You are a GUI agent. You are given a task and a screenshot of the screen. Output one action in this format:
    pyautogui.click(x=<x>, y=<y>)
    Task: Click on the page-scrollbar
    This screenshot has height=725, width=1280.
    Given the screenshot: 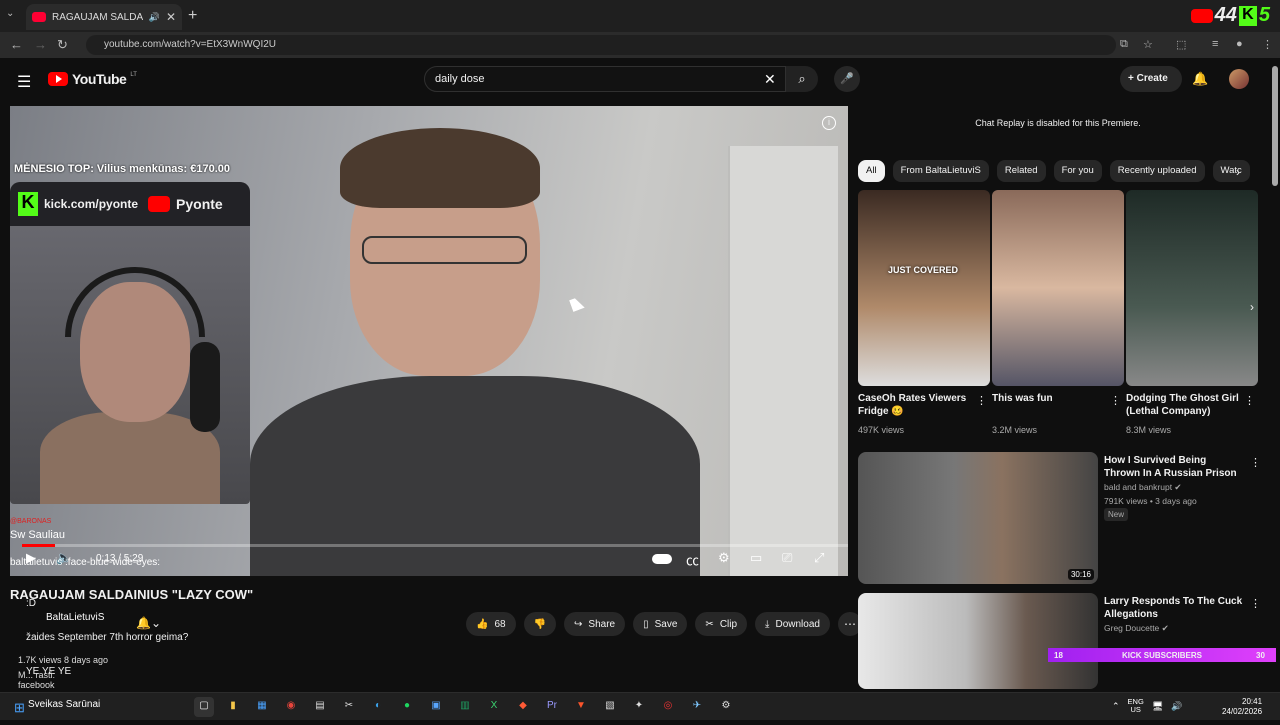 What is the action you would take?
    pyautogui.click(x=1275, y=126)
    